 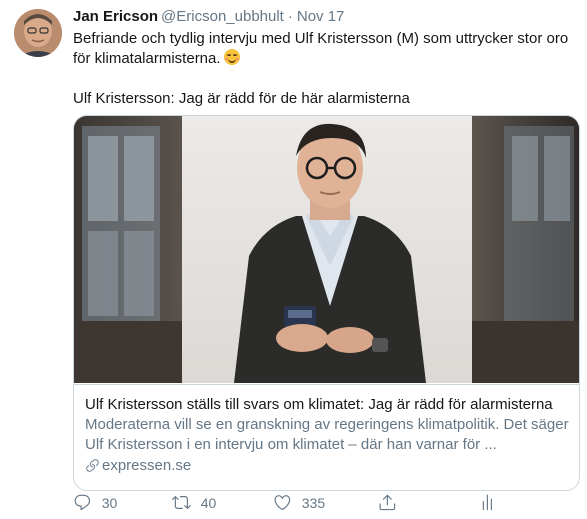 What do you see at coordinates (231, 57) in the screenshot?
I see `smiling-face-emoji` at bounding box center [231, 57].